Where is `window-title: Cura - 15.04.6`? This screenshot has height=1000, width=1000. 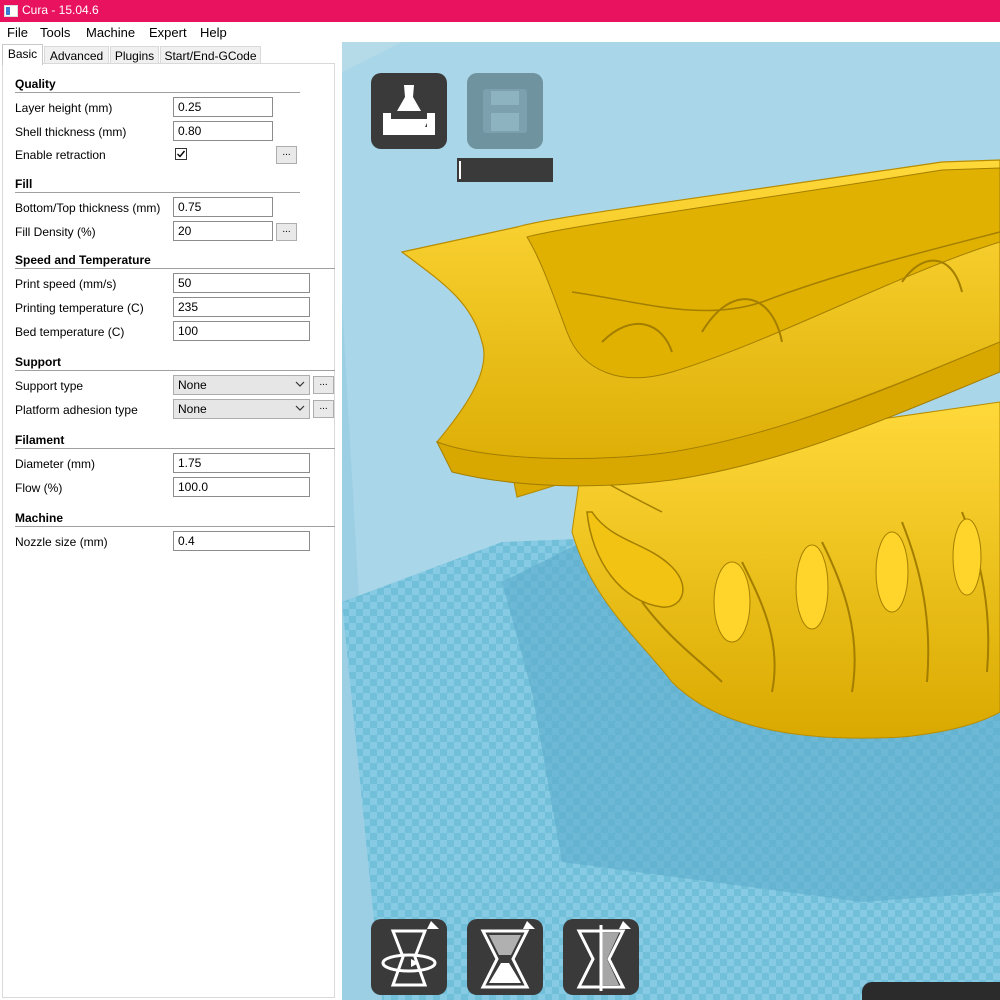
window-title: Cura - 15.04.6 is located at coordinates (60, 10).